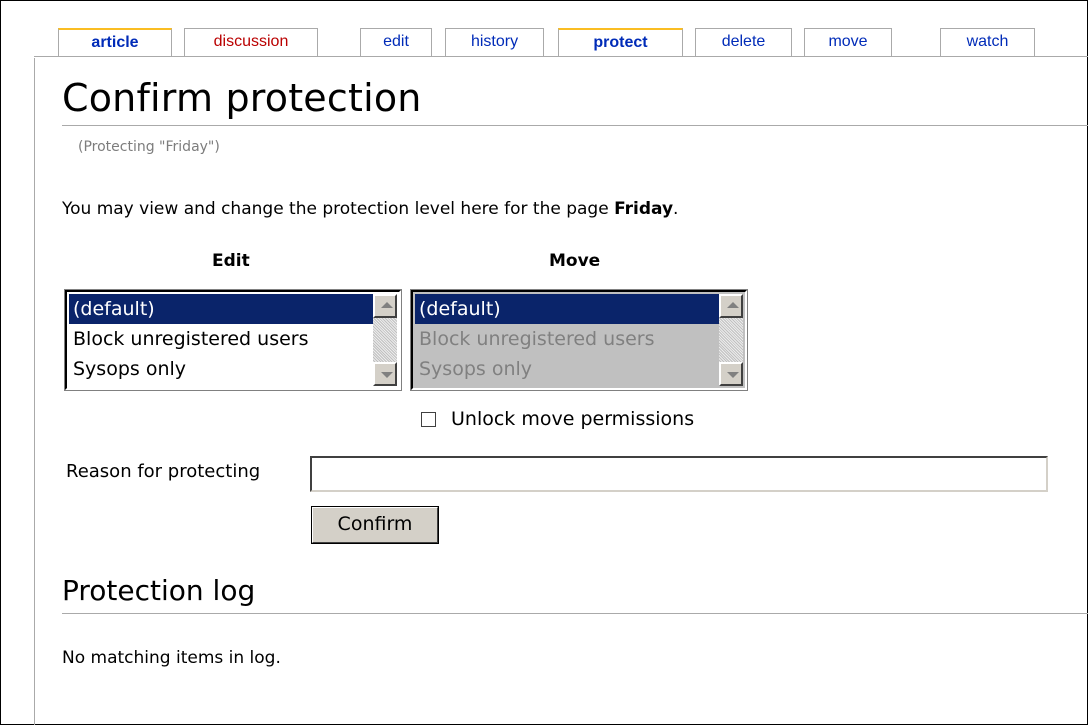 The image size is (1088, 725). I want to click on tab-history: history, so click(494, 42).